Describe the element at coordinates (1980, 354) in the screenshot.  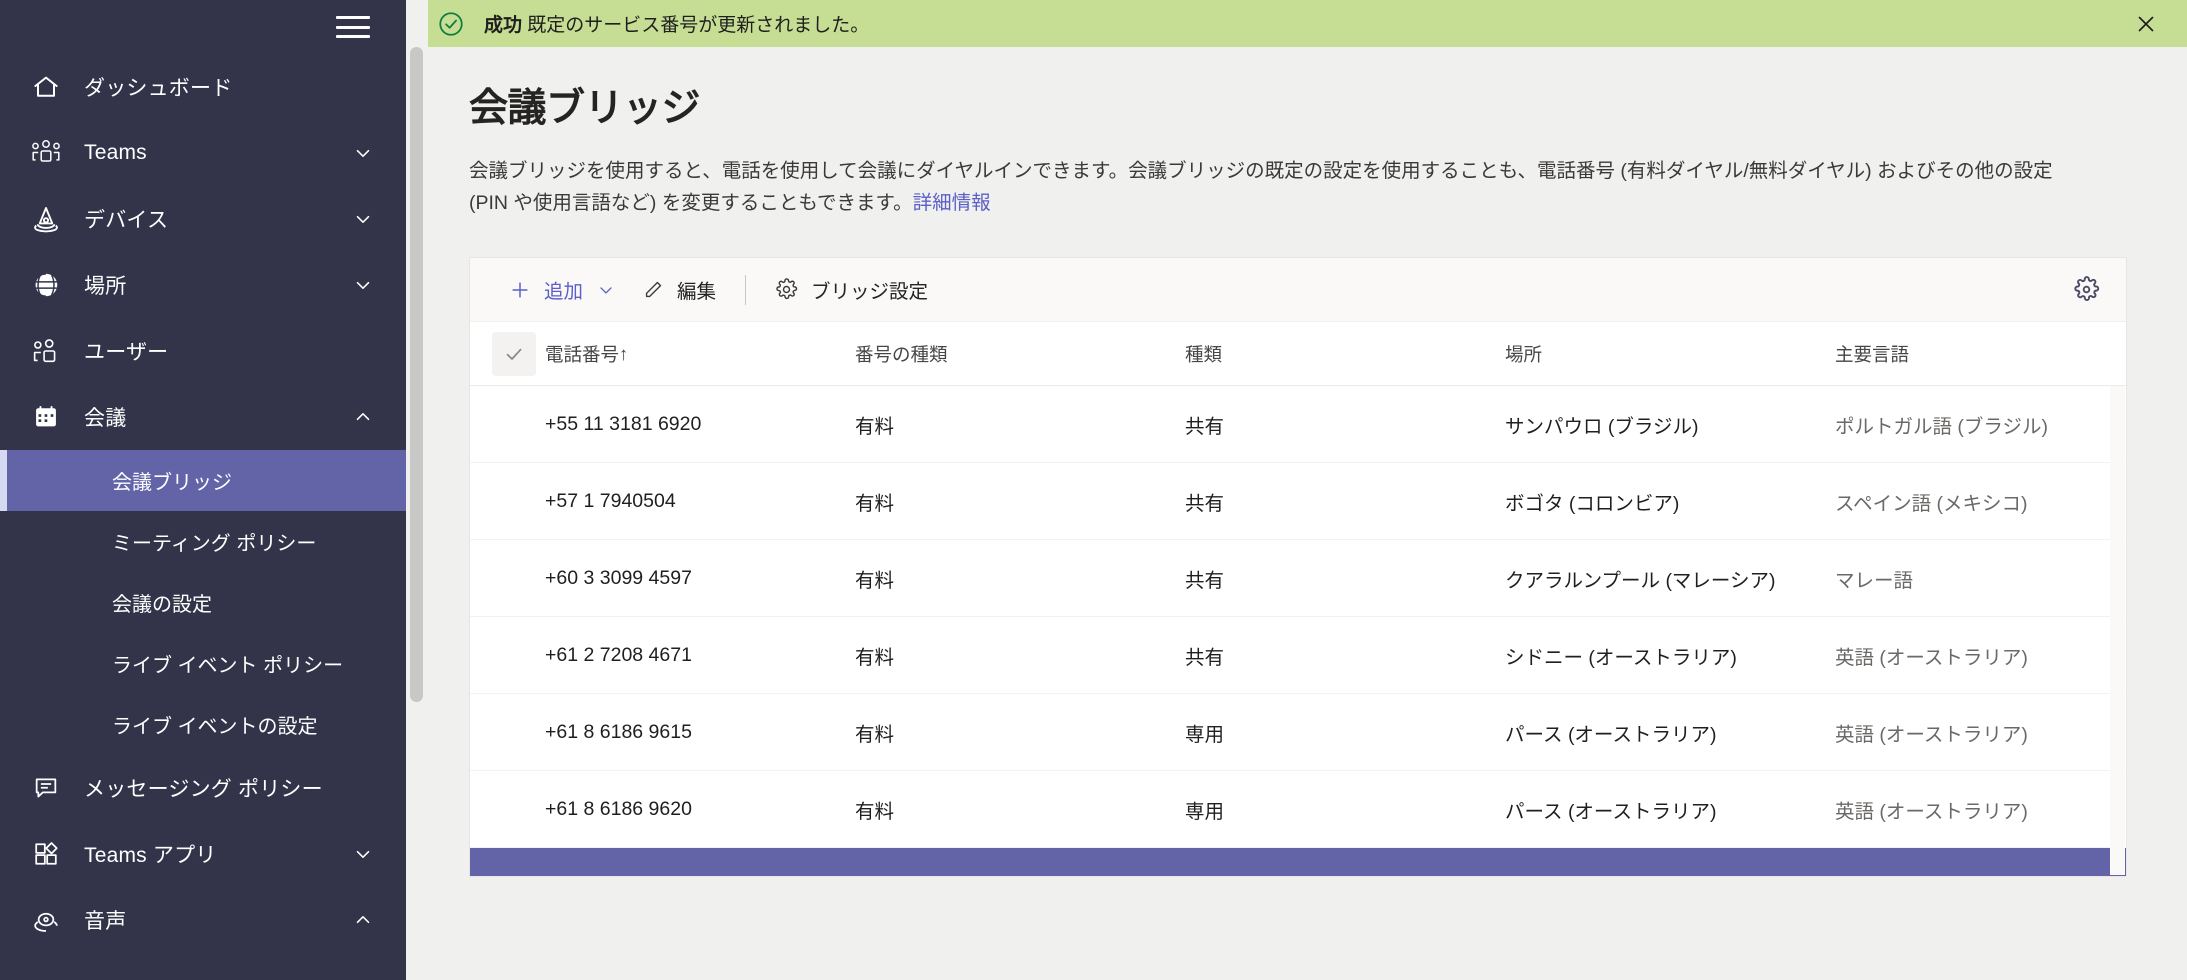
I see `column-header-primary-language: 主要言語` at that location.